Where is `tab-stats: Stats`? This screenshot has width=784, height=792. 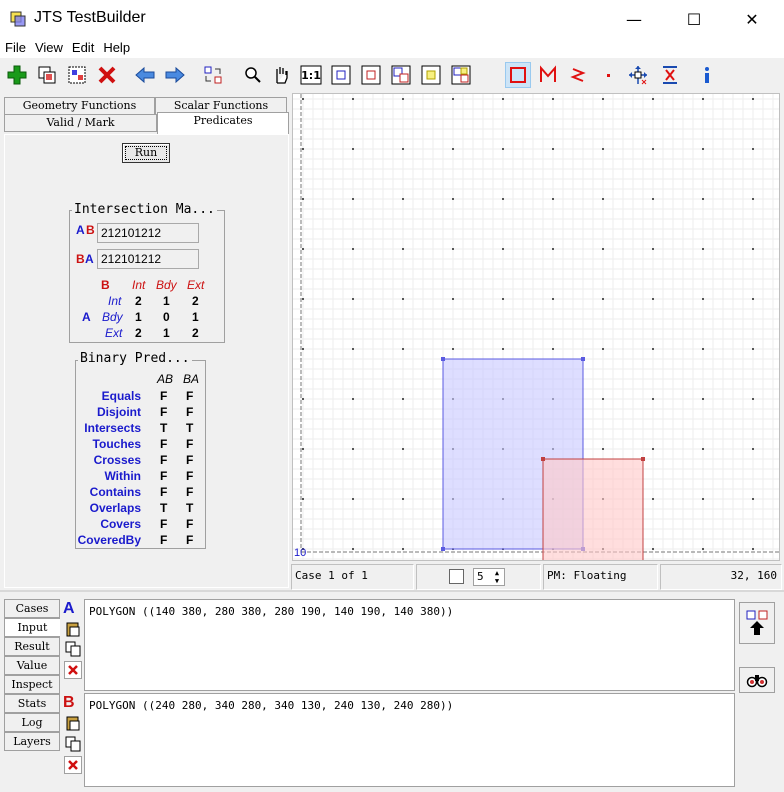 tab-stats: Stats is located at coordinates (32, 703).